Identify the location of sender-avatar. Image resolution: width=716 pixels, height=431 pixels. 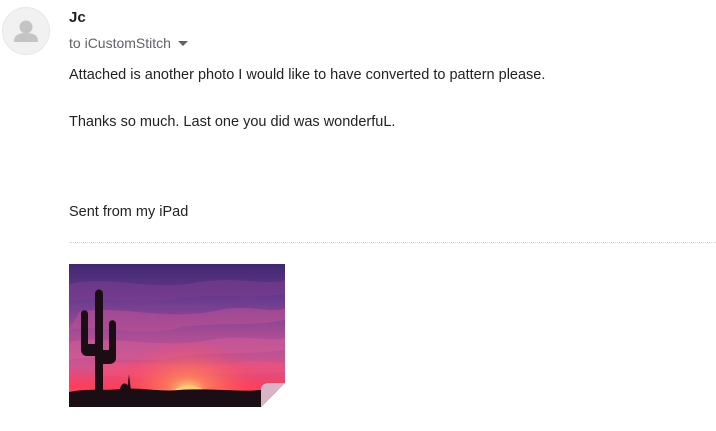
(26, 31).